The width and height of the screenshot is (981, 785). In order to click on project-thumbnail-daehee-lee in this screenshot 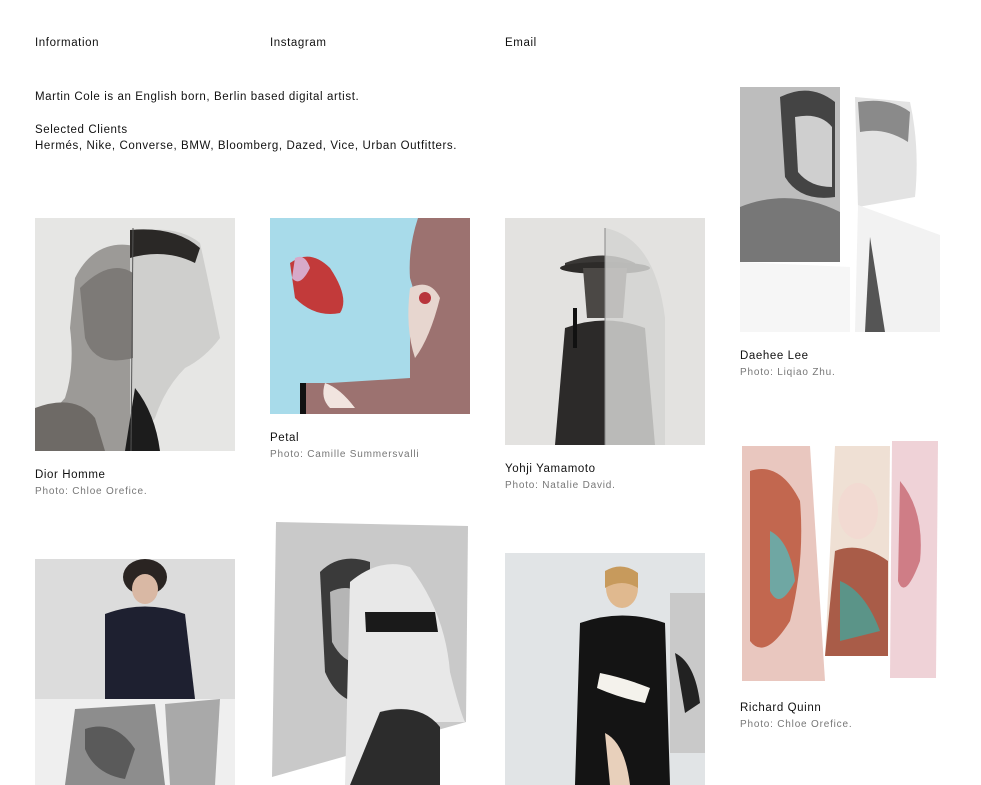, I will do `click(840, 209)`.